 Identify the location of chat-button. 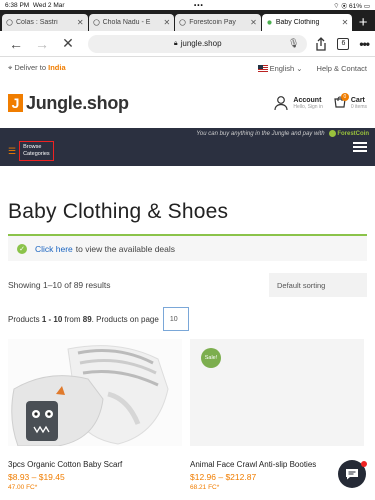
(352, 474).